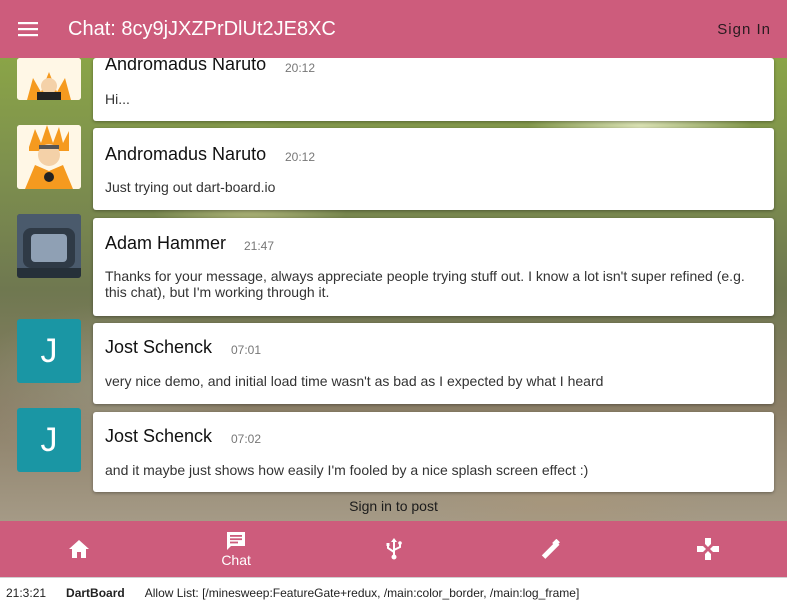 The height and width of the screenshot is (608, 787). I want to click on menu-icon, so click(28, 29).